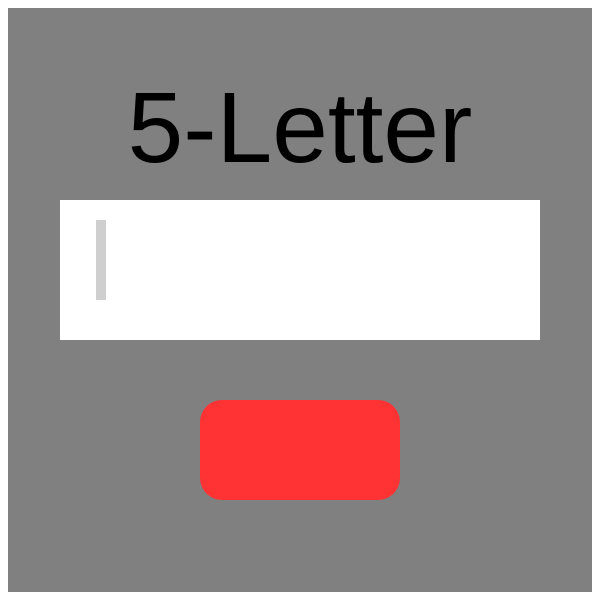 The height and width of the screenshot is (600, 600). I want to click on submit-button, so click(300, 450).